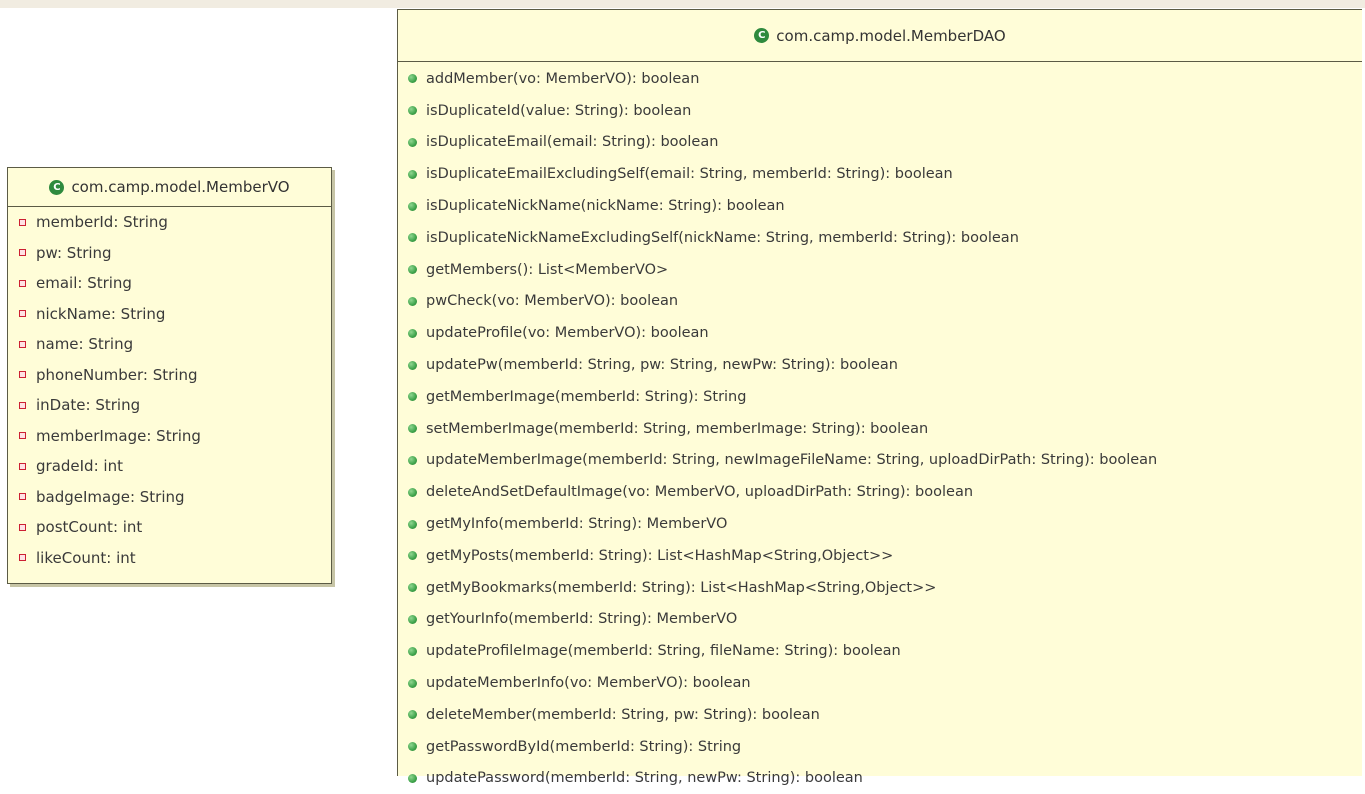  I want to click on method-row: getYourInfo(memberId: String): MemberVO, so click(880, 620).